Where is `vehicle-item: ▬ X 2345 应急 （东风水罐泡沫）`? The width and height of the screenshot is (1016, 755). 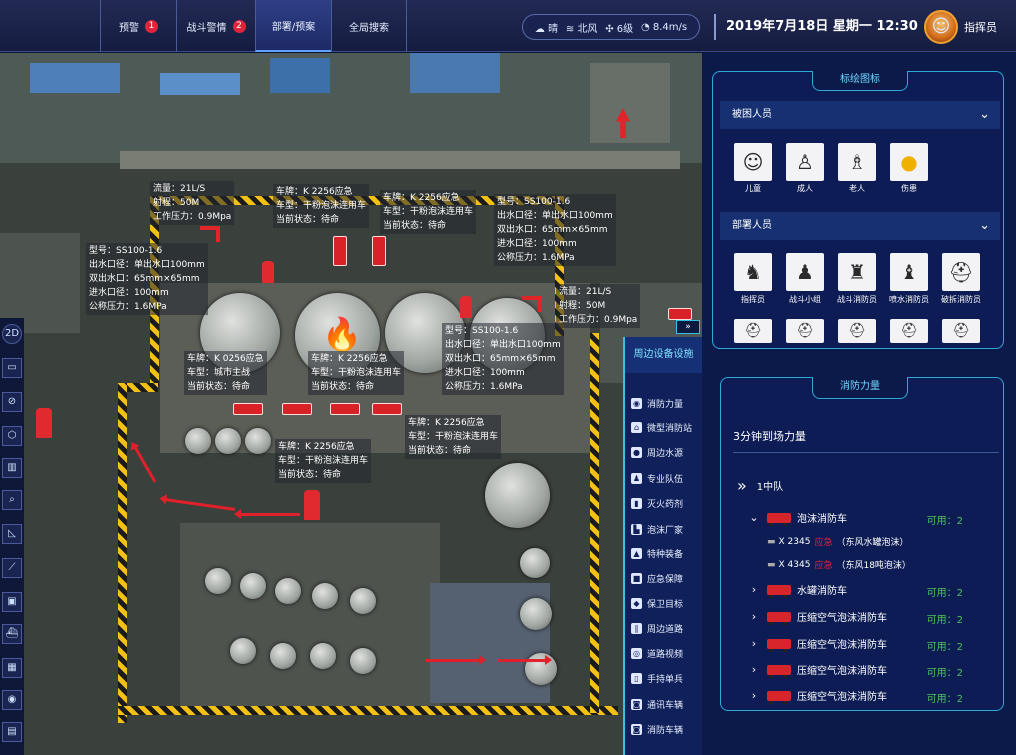
vehicle-item: ▬ X 2345 应急 （东风水罐泡沫） is located at coordinates (837, 542).